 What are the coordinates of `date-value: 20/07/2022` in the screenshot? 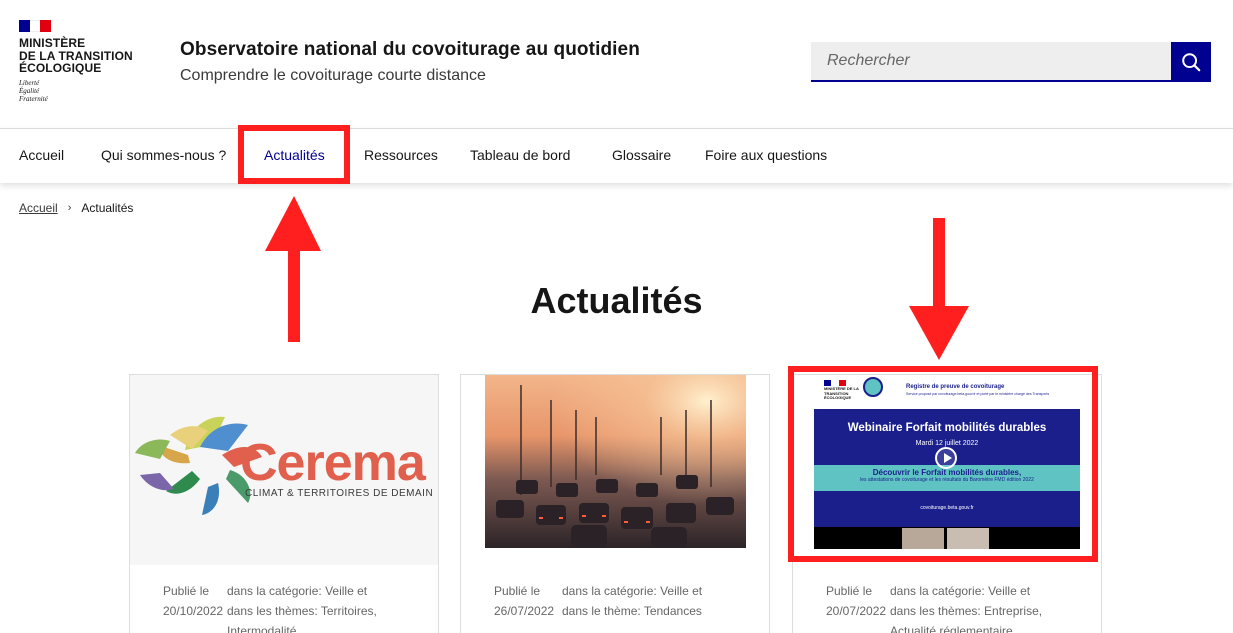 It's located at (856, 611).